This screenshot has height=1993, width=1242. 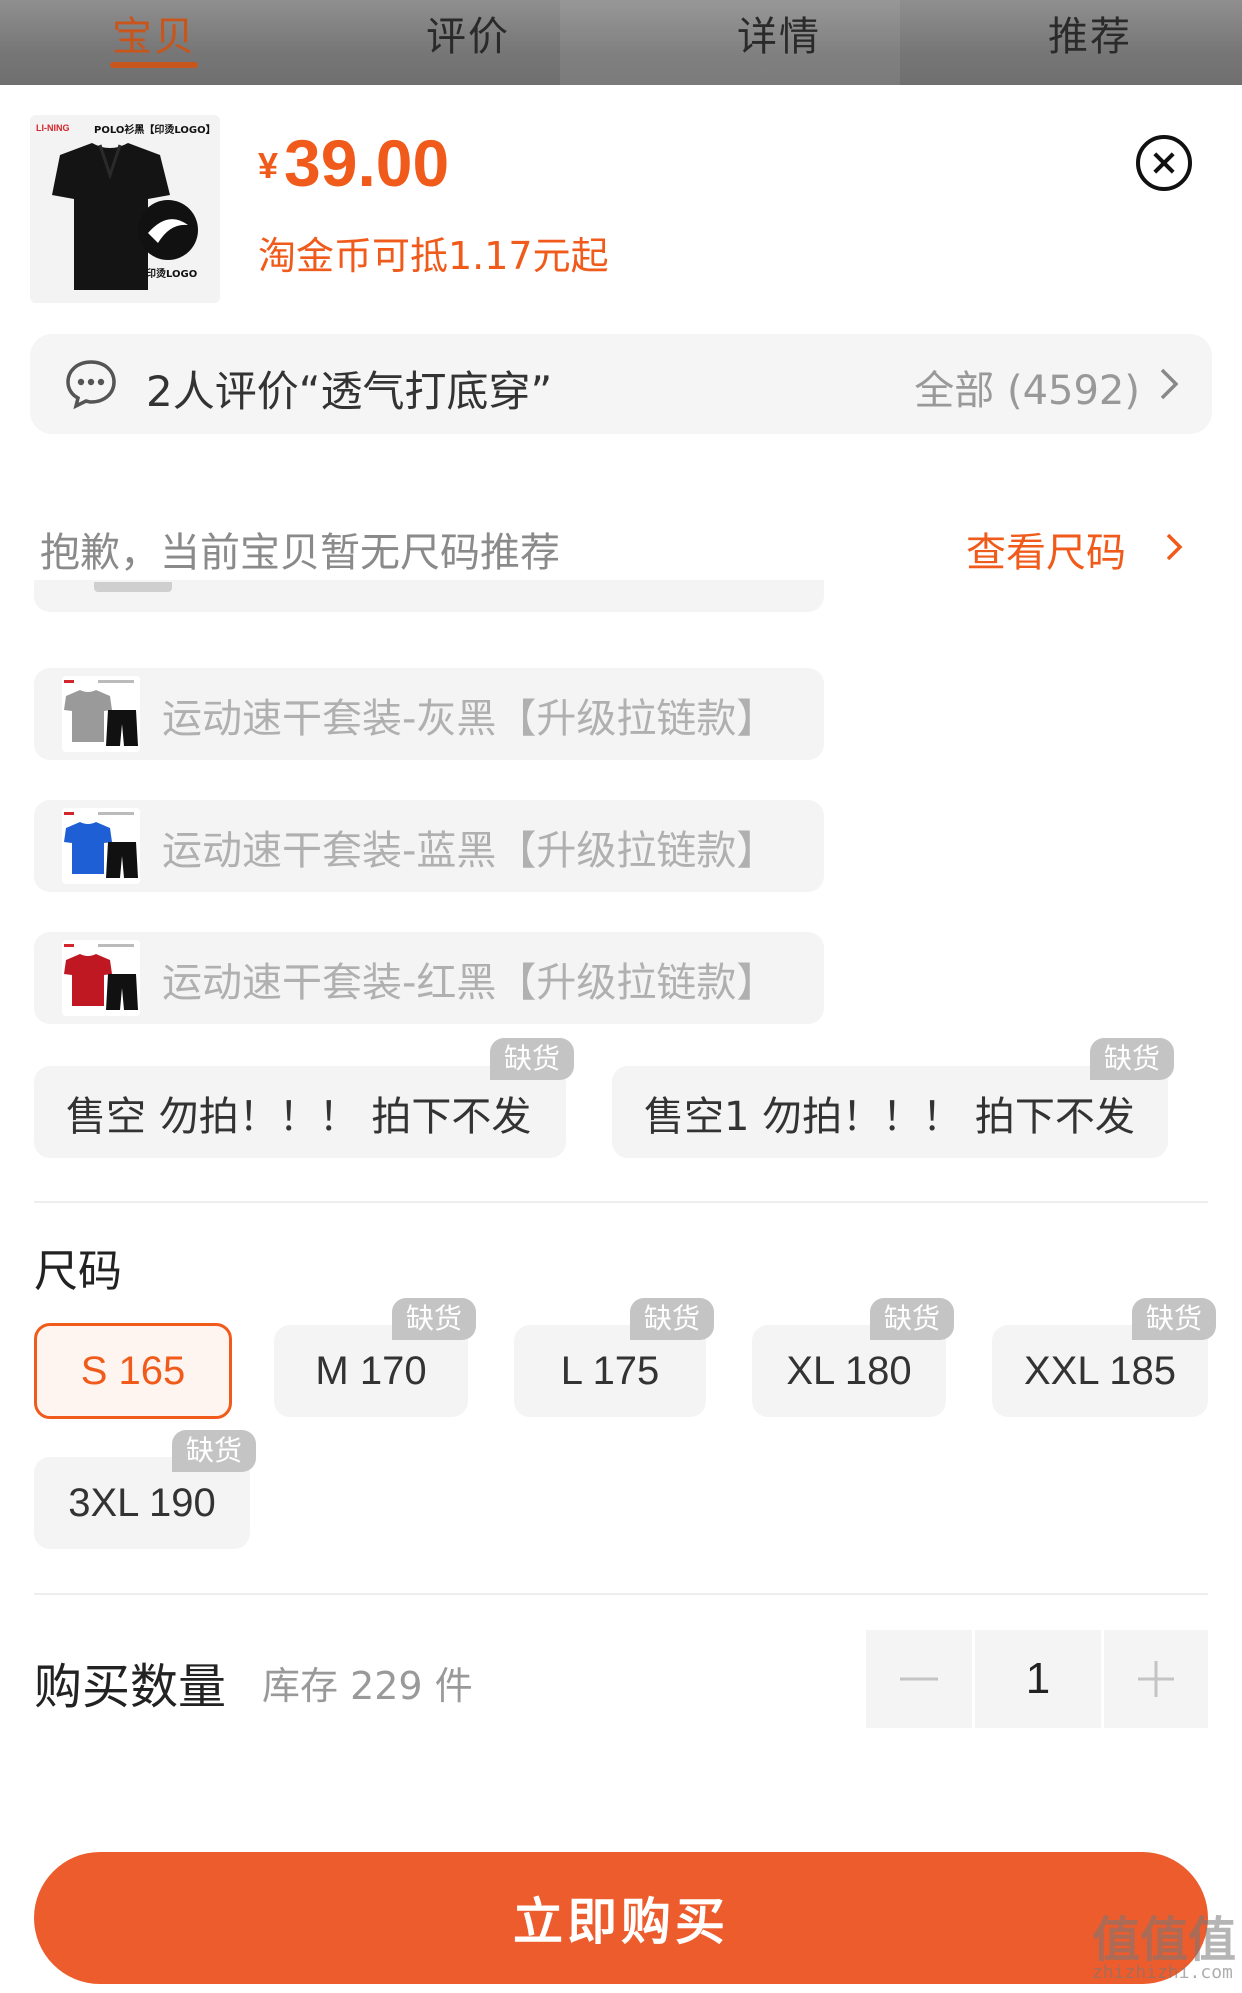 What do you see at coordinates (1090, 33) in the screenshot?
I see `tab-recommend: 推荐` at bounding box center [1090, 33].